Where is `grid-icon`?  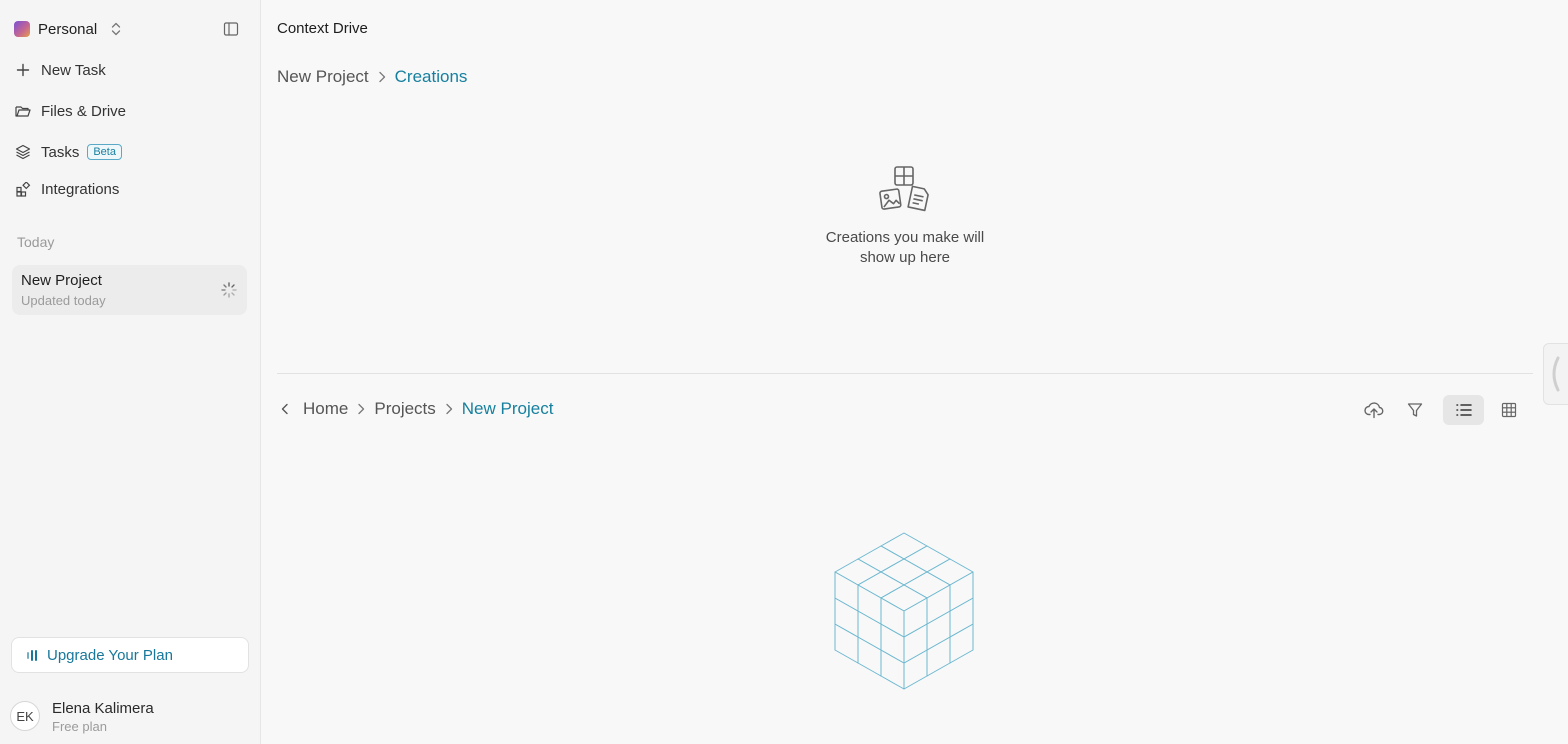
grid-icon is located at coordinates (1509, 410).